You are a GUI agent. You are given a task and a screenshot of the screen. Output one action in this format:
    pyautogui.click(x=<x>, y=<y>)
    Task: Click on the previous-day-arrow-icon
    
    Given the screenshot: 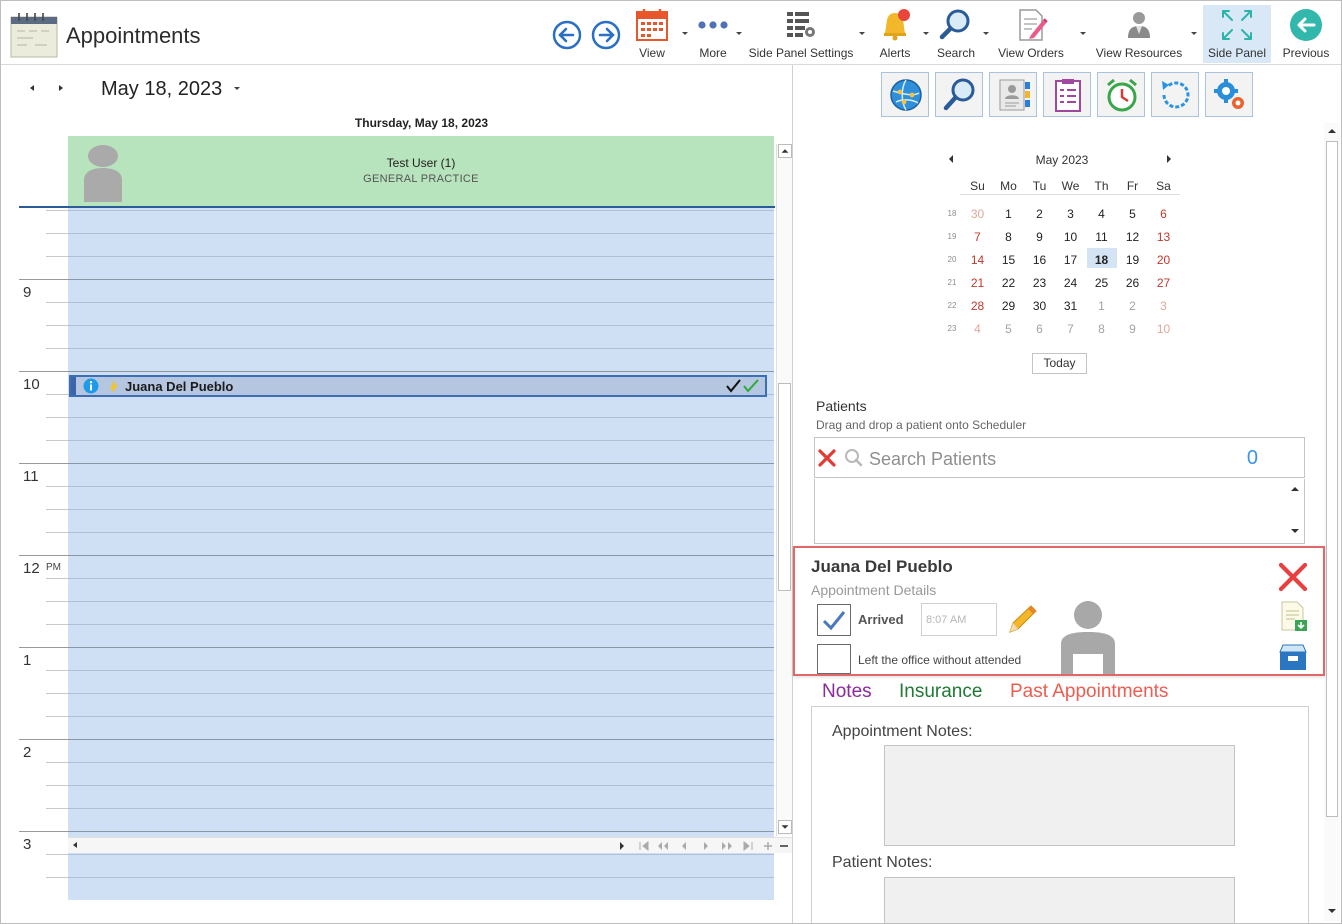 What is the action you would take?
    pyautogui.click(x=32, y=88)
    